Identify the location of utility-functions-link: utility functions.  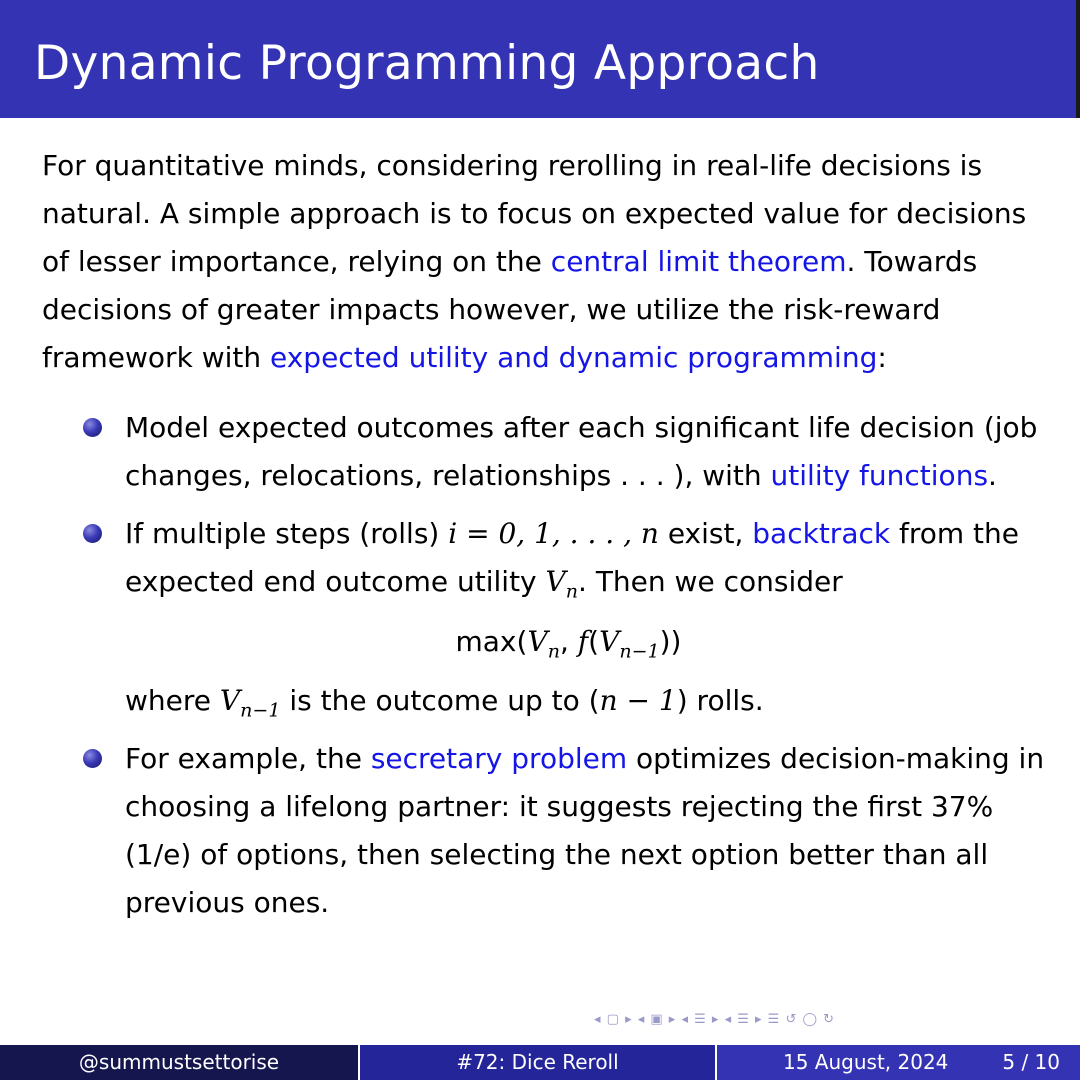
(879, 475).